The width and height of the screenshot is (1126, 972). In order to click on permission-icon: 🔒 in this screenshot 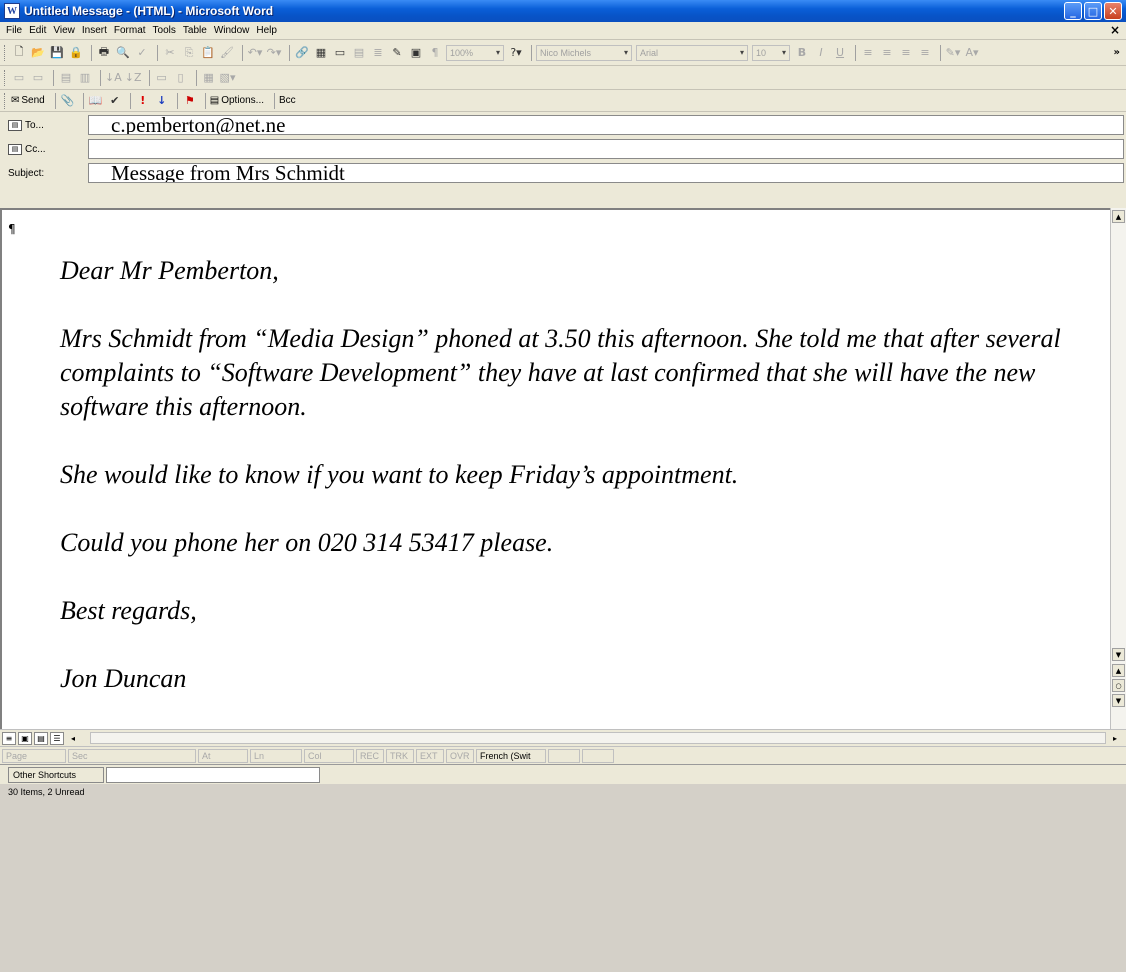, I will do `click(76, 53)`.